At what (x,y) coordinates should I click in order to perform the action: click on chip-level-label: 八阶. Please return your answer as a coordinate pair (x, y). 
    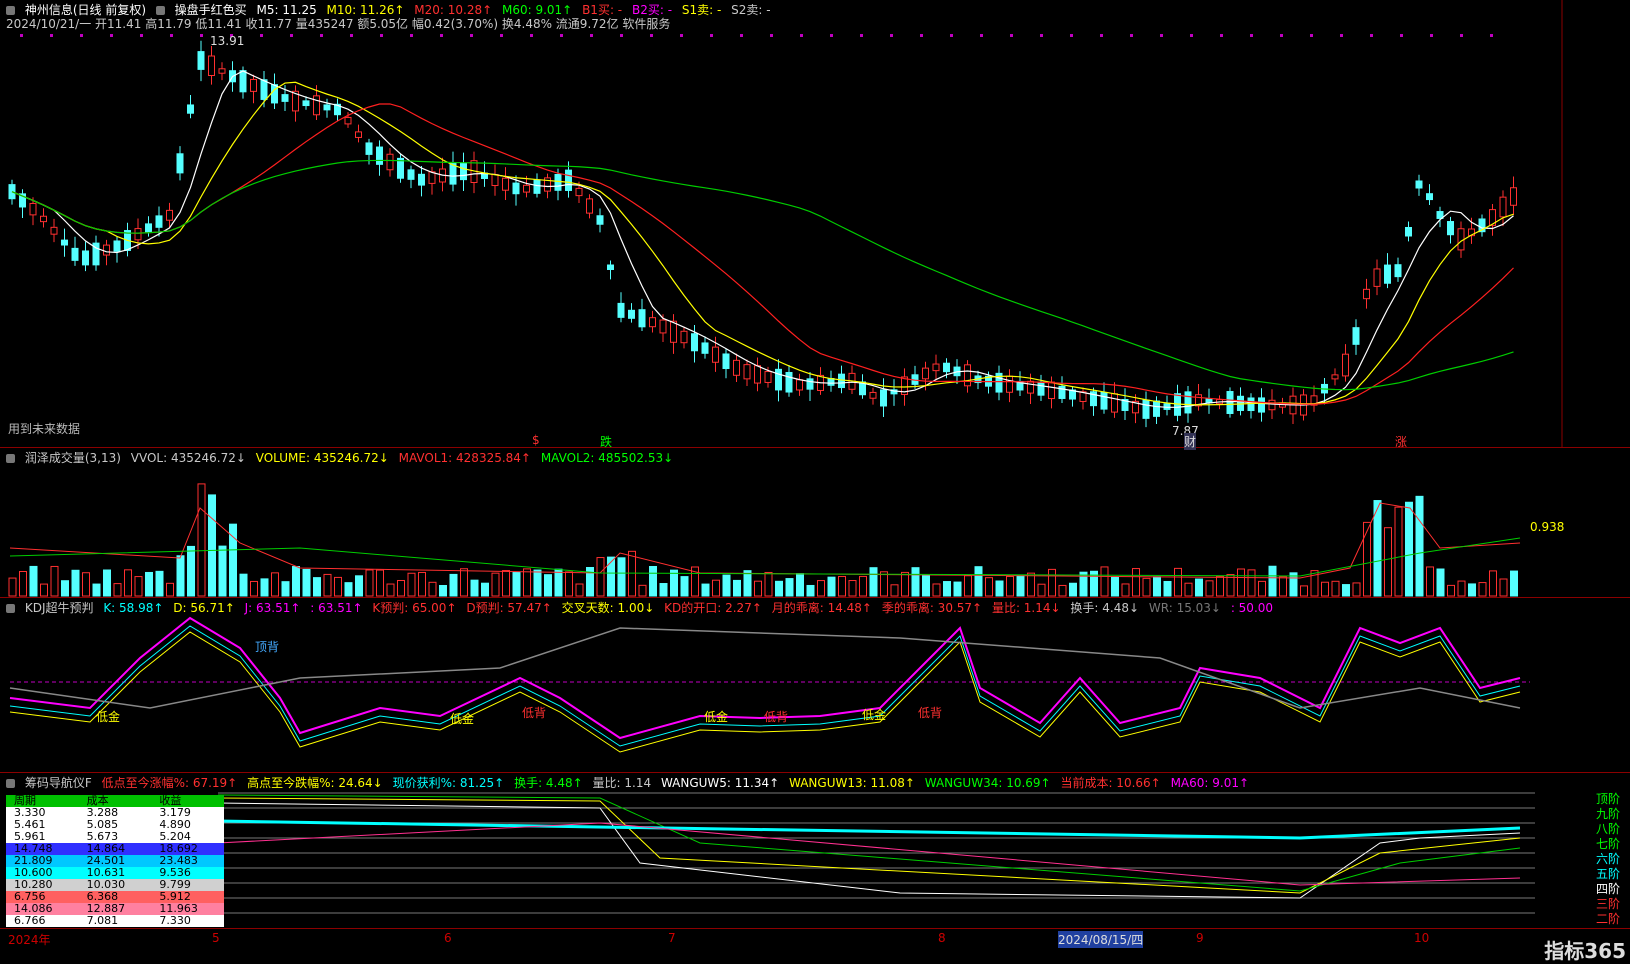
    Looking at the image, I should click on (1607, 829).